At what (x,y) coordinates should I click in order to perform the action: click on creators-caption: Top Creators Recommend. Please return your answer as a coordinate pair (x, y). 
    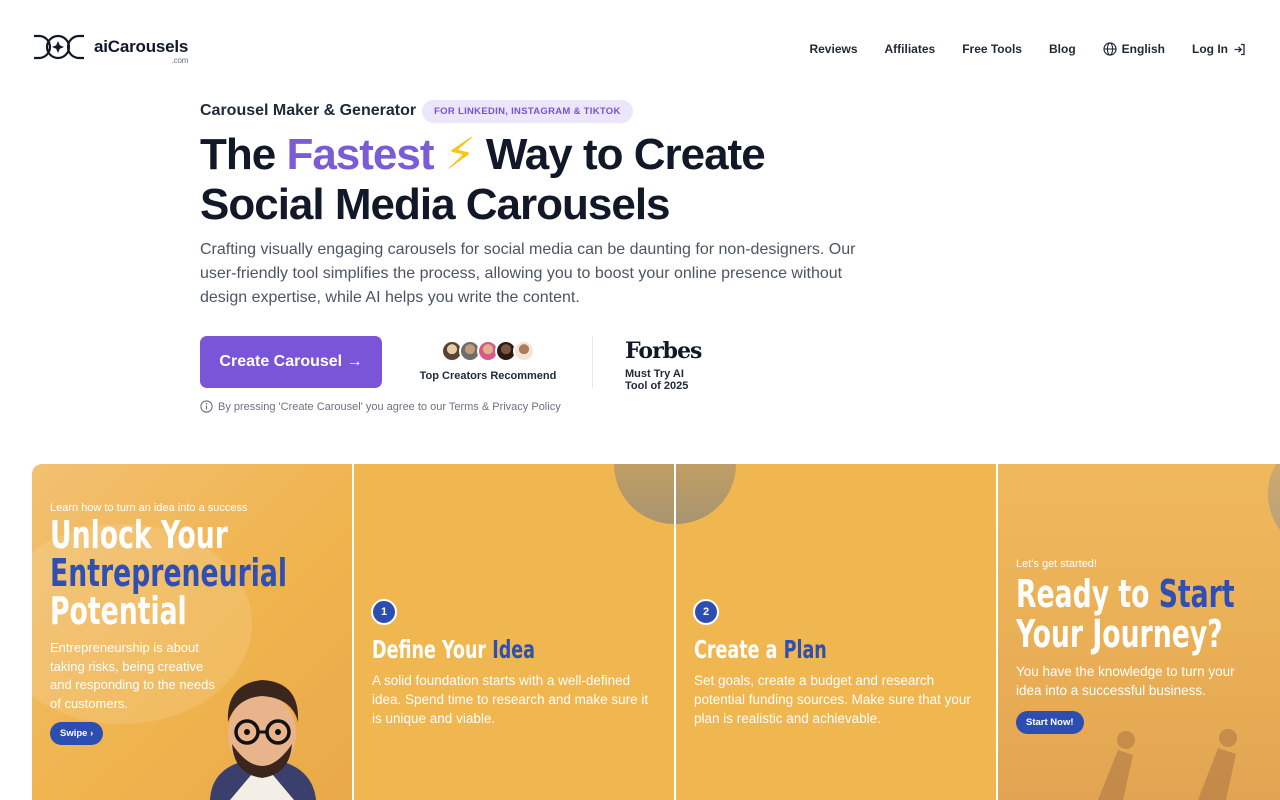
    Looking at the image, I should click on (488, 376).